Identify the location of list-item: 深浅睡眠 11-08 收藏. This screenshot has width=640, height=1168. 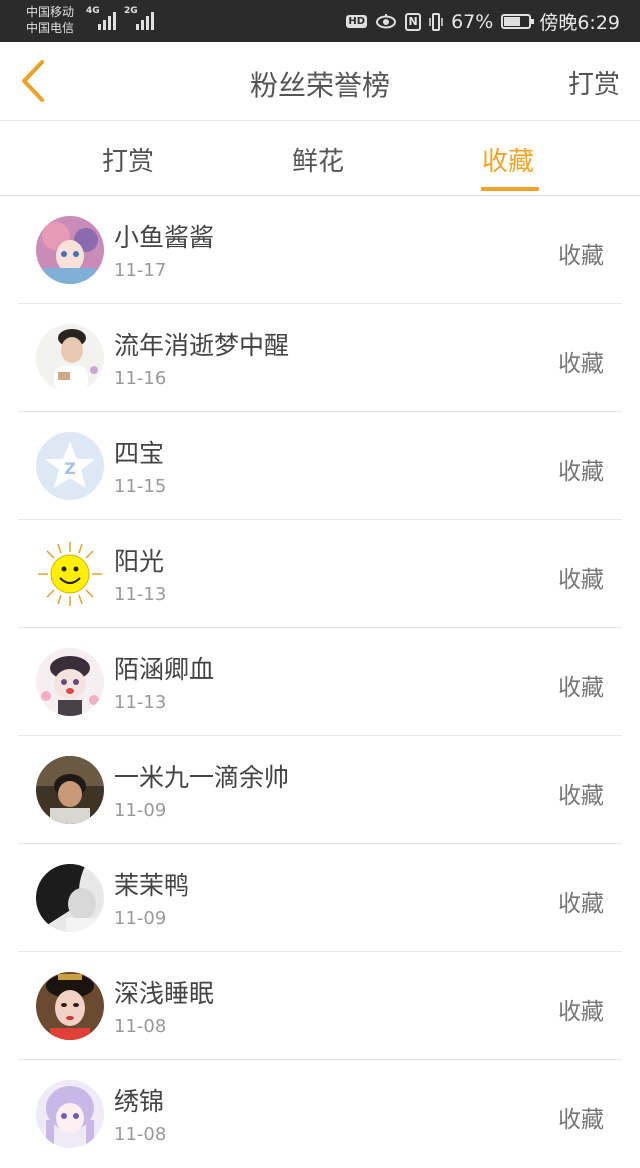
(320, 1006).